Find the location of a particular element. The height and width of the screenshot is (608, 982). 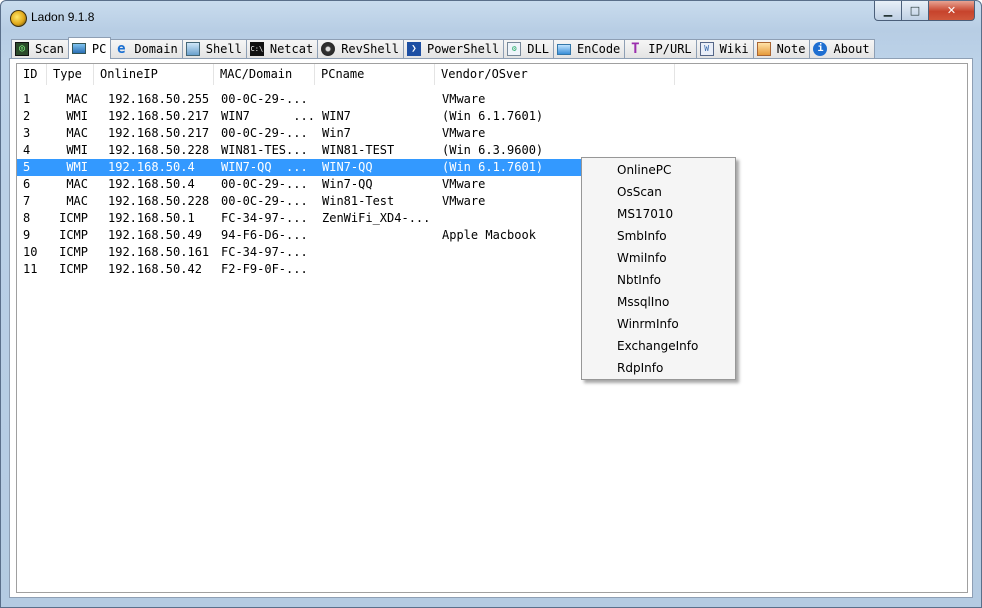

tab-dll: ⚙ DLL is located at coordinates (528, 48).